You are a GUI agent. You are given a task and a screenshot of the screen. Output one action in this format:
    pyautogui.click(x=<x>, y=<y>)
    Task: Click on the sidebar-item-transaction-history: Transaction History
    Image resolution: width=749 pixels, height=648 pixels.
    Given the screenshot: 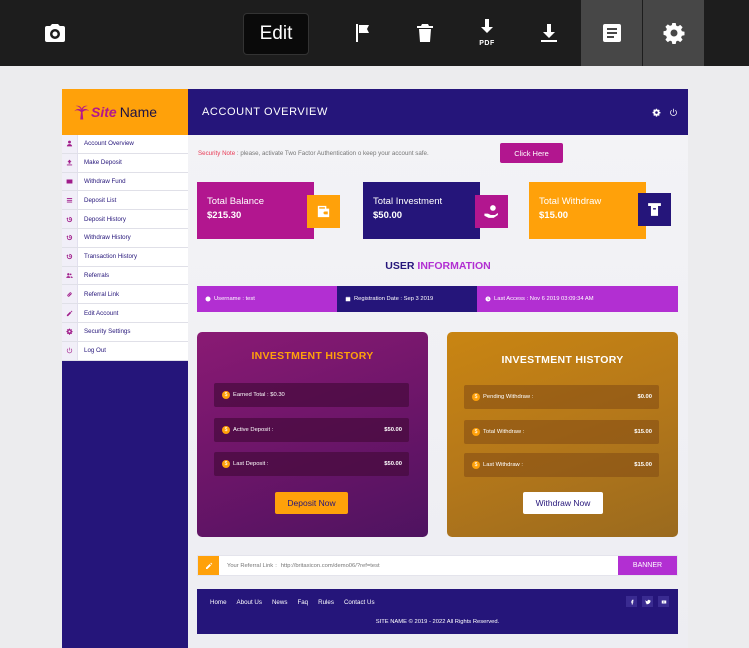 What is the action you would take?
    pyautogui.click(x=125, y=257)
    